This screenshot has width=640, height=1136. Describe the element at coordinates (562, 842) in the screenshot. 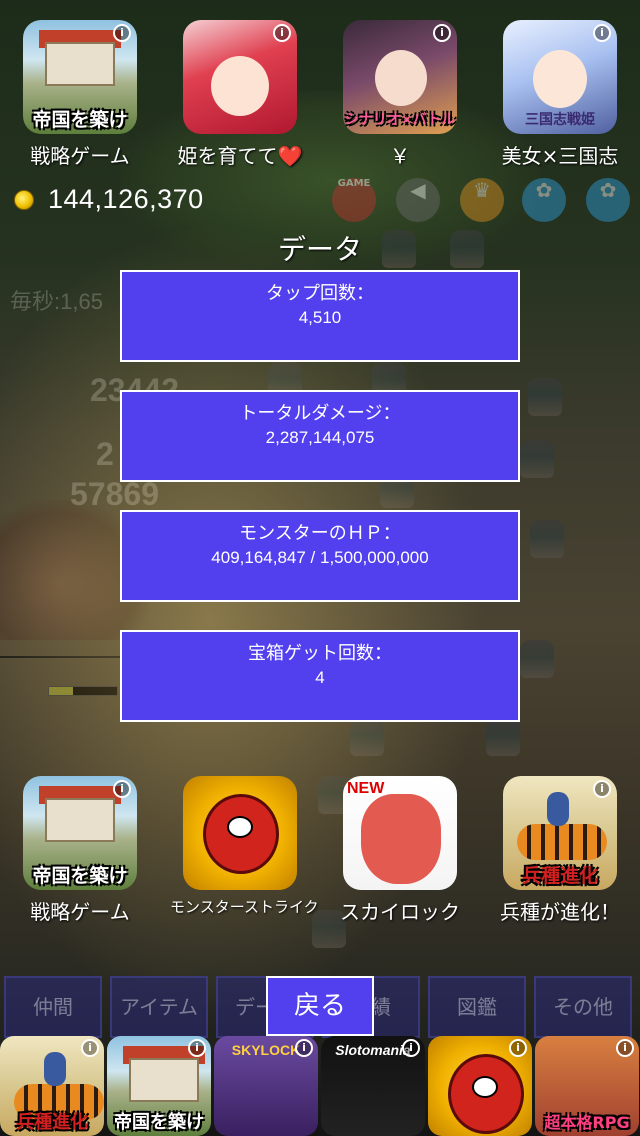

I see `tiger-shape` at that location.